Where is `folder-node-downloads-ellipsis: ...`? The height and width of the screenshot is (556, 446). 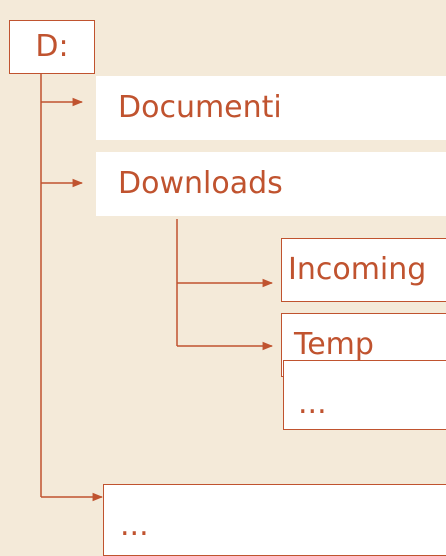
folder-node-downloads-ellipsis: ... is located at coordinates (364, 395).